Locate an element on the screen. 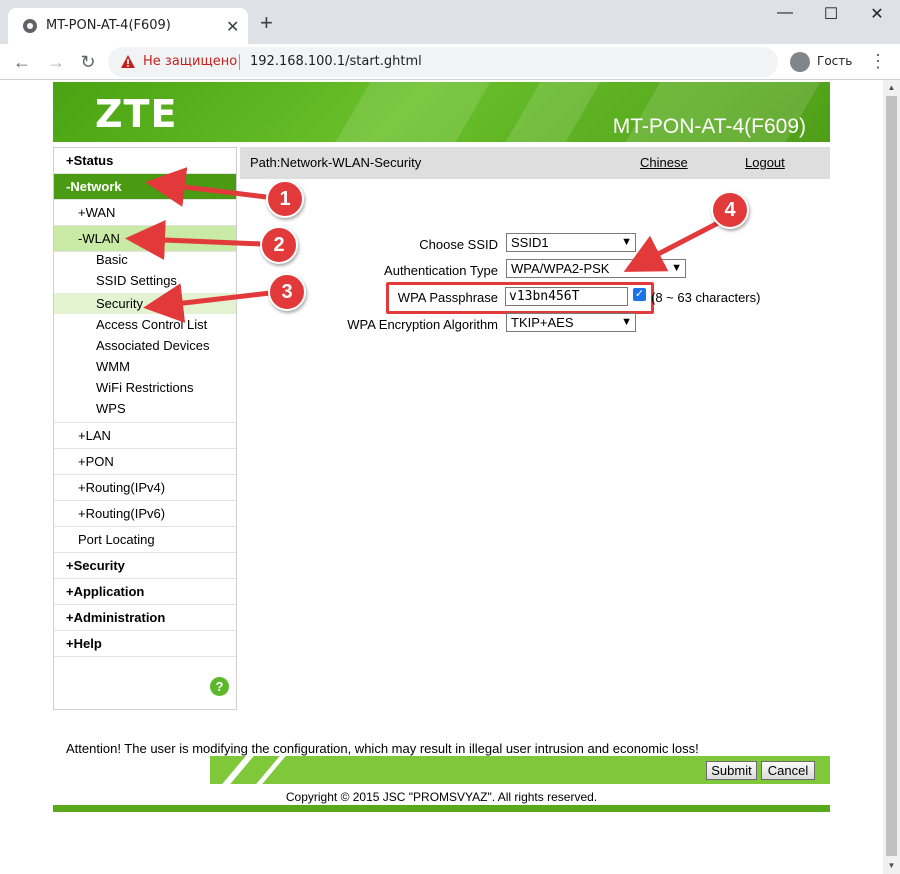 The height and width of the screenshot is (874, 900). ssid-select: SSID1 ▼ is located at coordinates (571, 242).